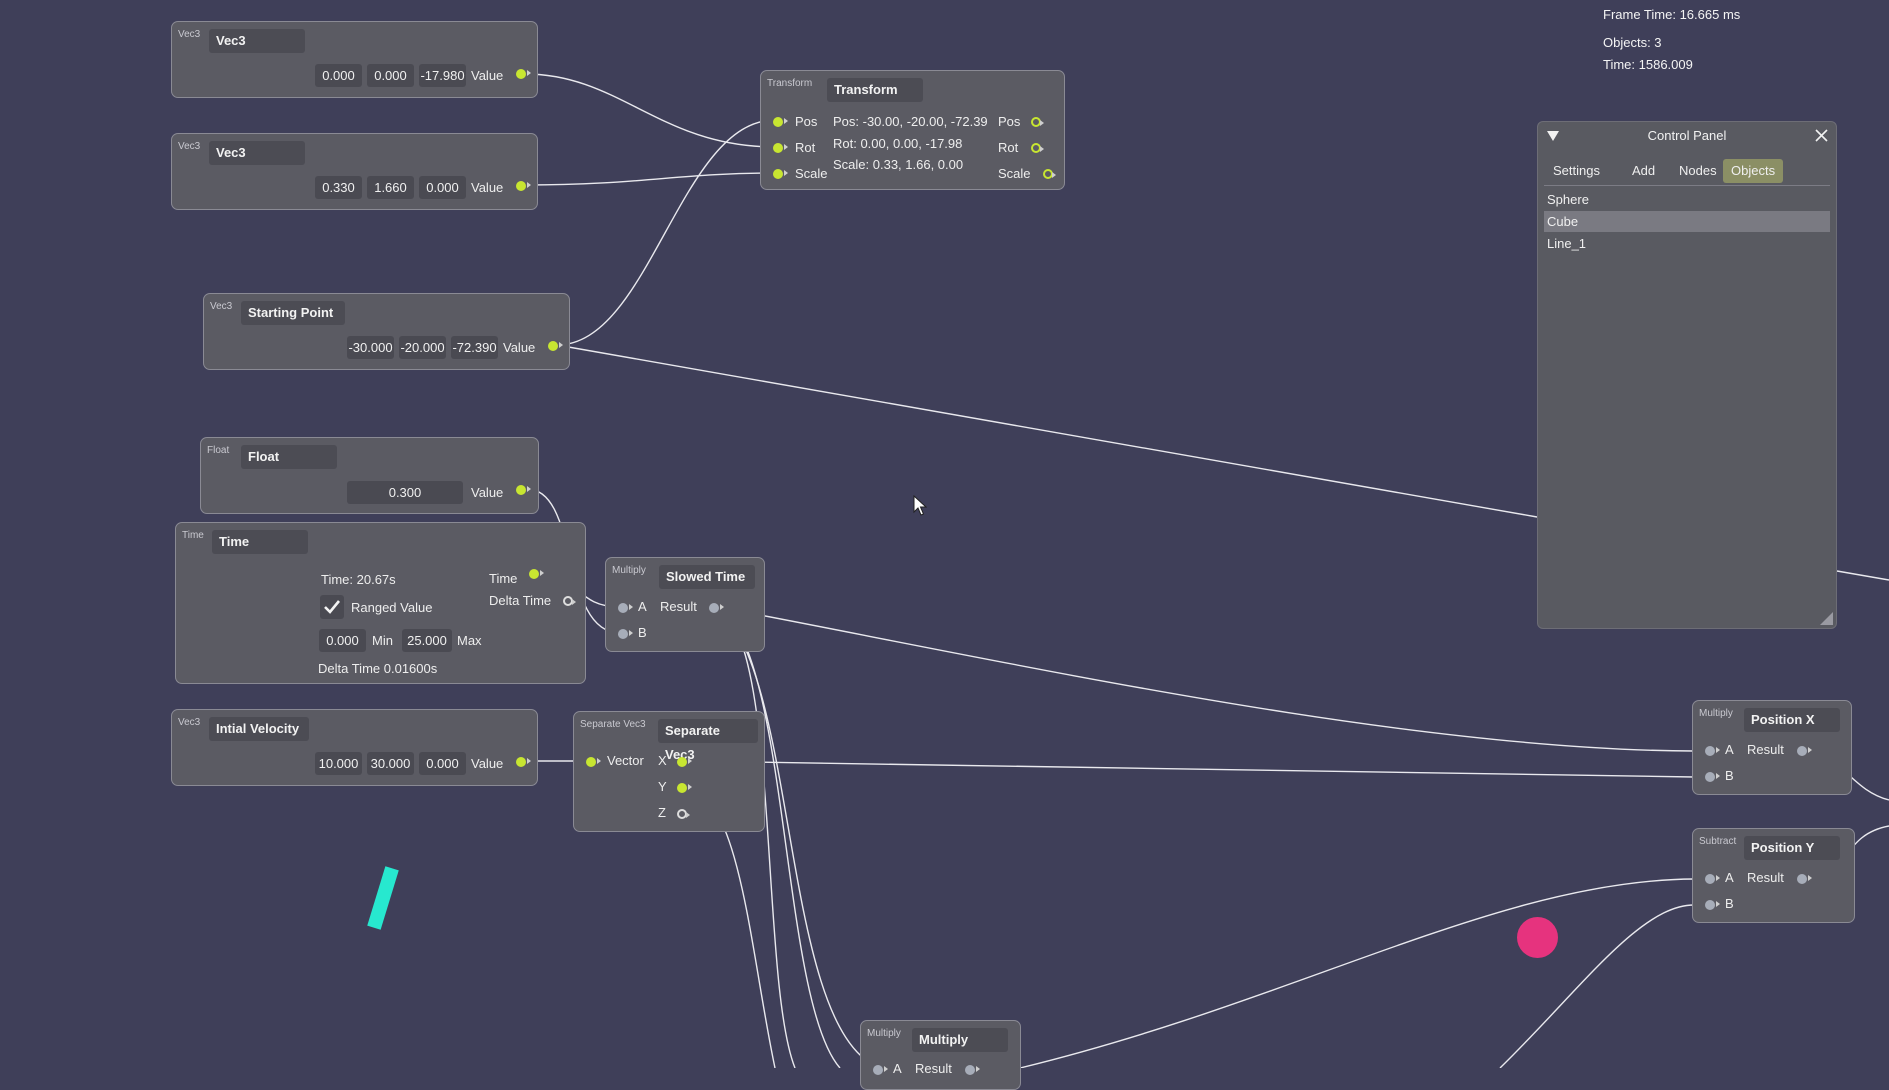  Describe the element at coordinates (666, 232) in the screenshot. I see `wire-start-to-pos` at that location.